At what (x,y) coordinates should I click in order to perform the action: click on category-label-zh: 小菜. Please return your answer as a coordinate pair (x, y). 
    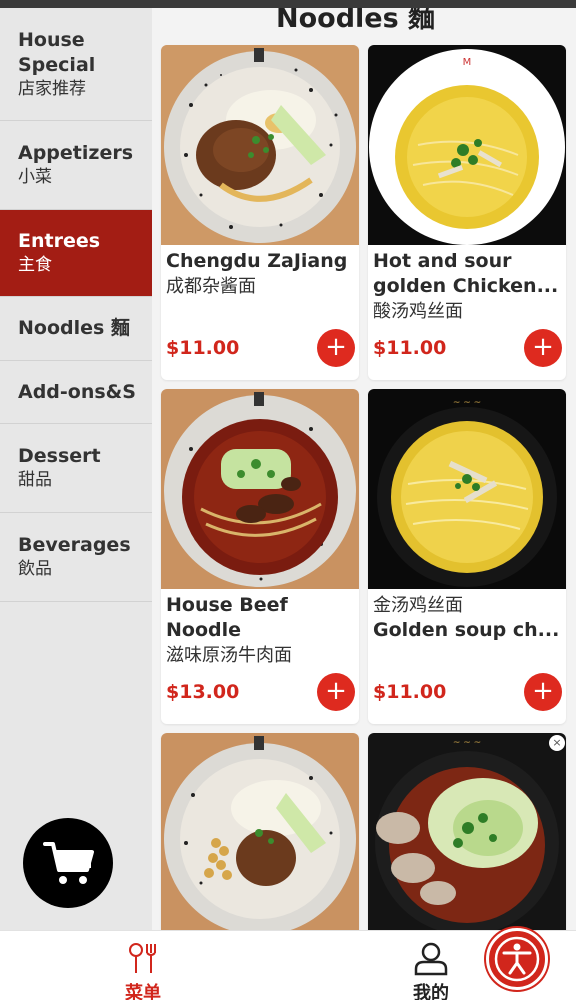
    Looking at the image, I should click on (35, 177).